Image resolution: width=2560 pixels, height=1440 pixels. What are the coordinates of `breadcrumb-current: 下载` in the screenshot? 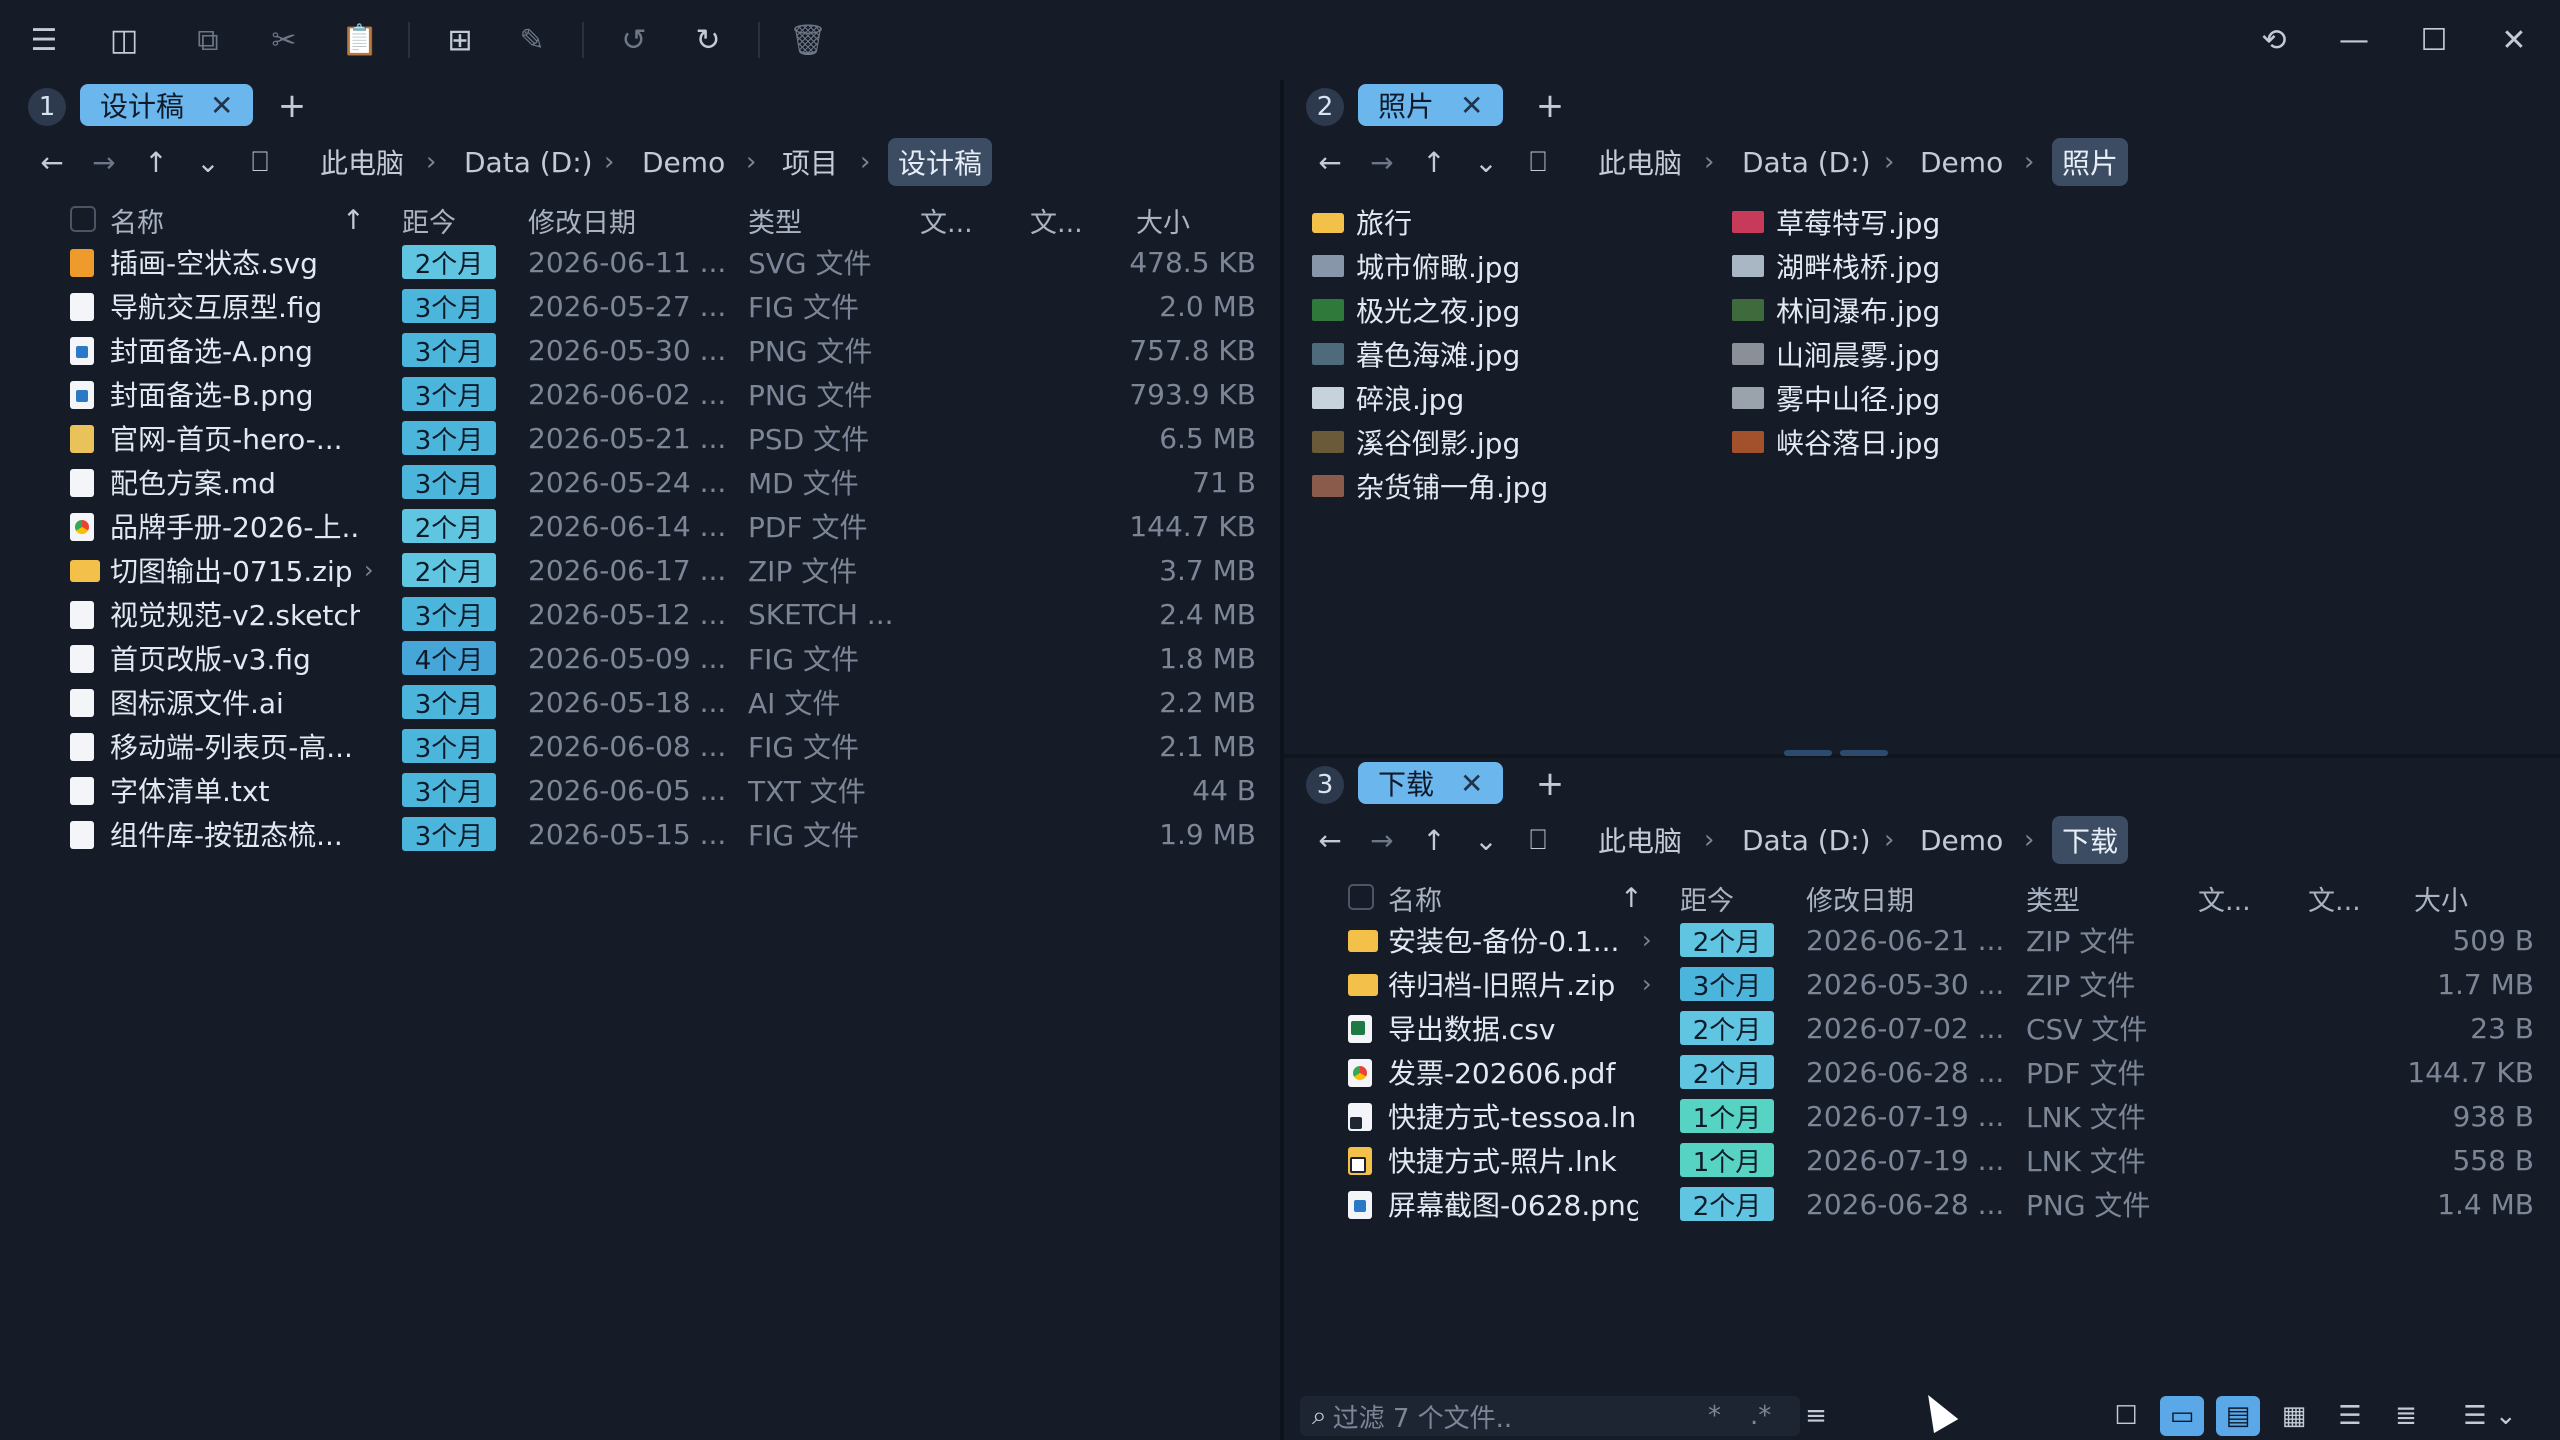 It's located at (2090, 840).